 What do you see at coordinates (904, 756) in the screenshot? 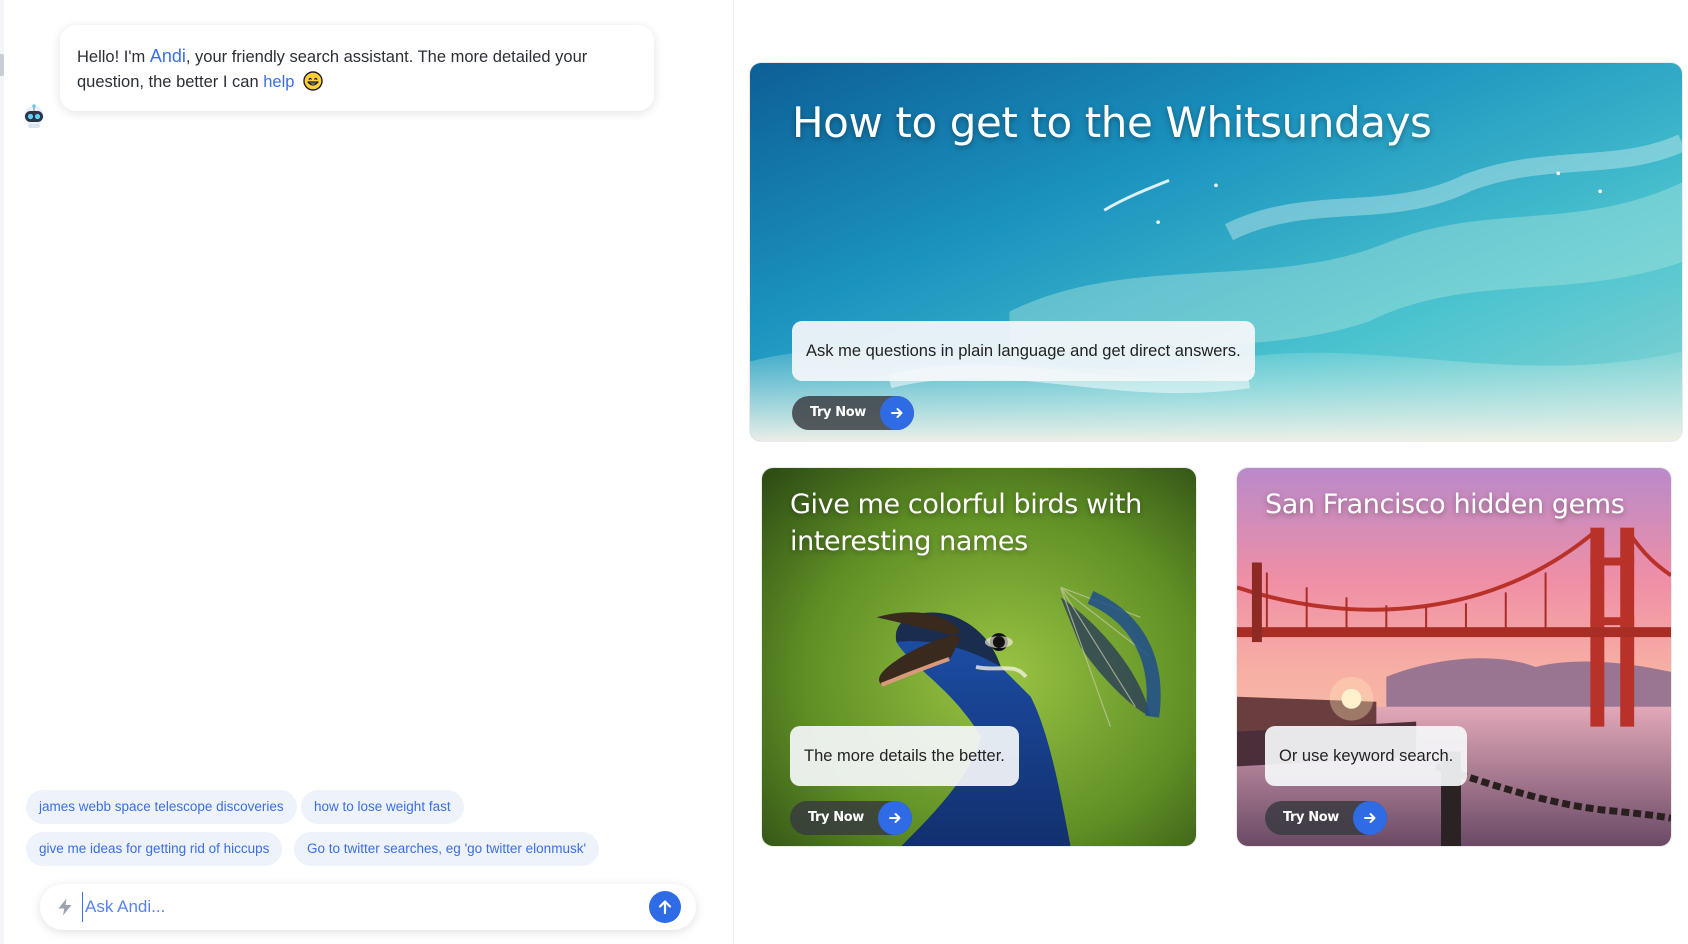
I see `card-caption: The more details the better.` at bounding box center [904, 756].